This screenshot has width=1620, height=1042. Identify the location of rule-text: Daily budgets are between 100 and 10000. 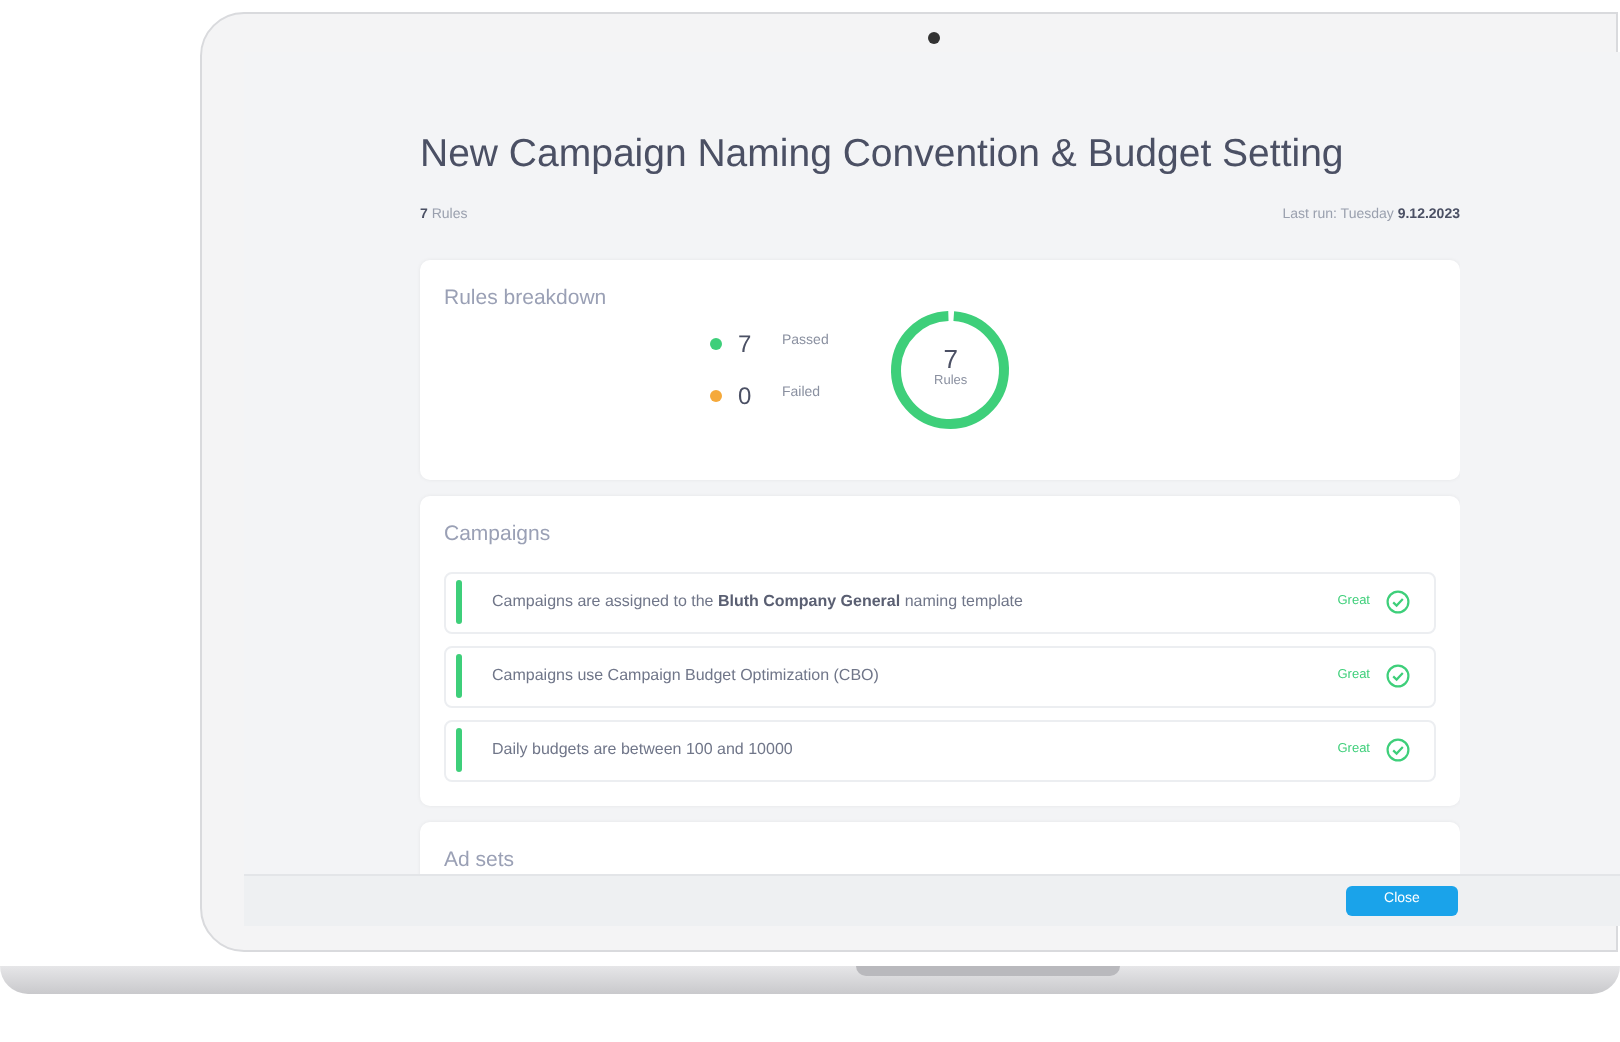
(643, 750).